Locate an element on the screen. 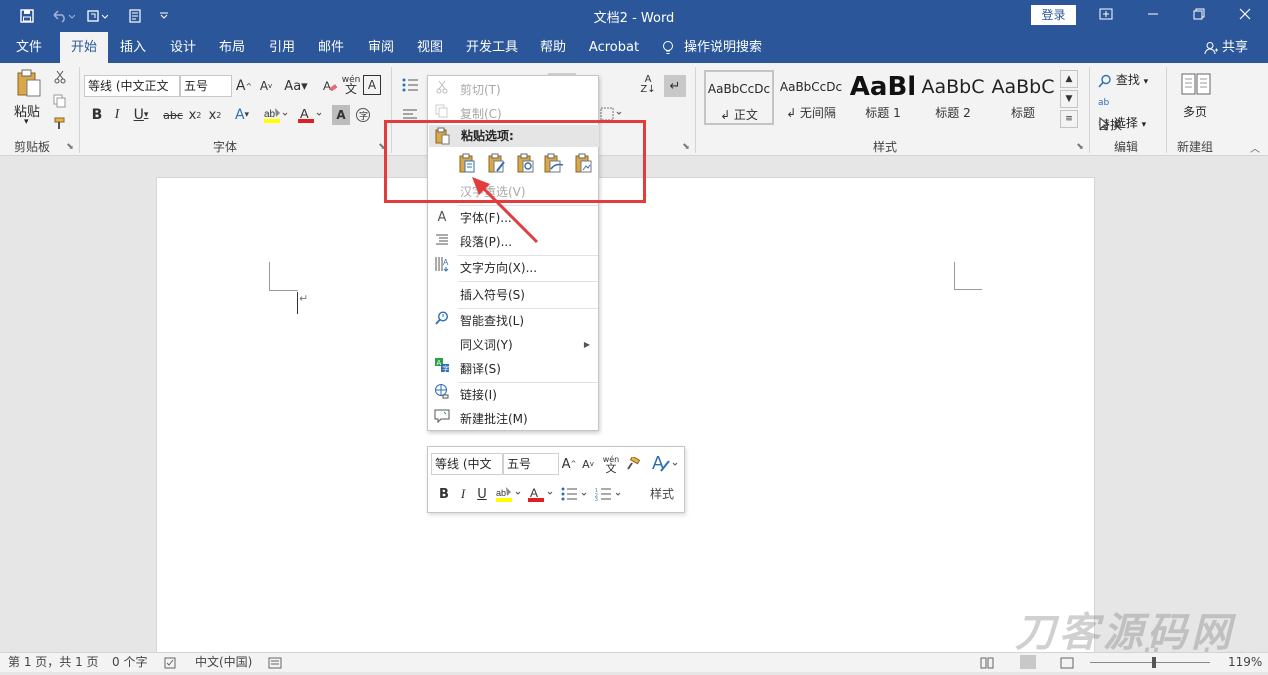 Image resolution: width=1268 pixels, height=675 pixels. menu-item-smart-lookup: 智能查找(L) is located at coordinates (513, 321).